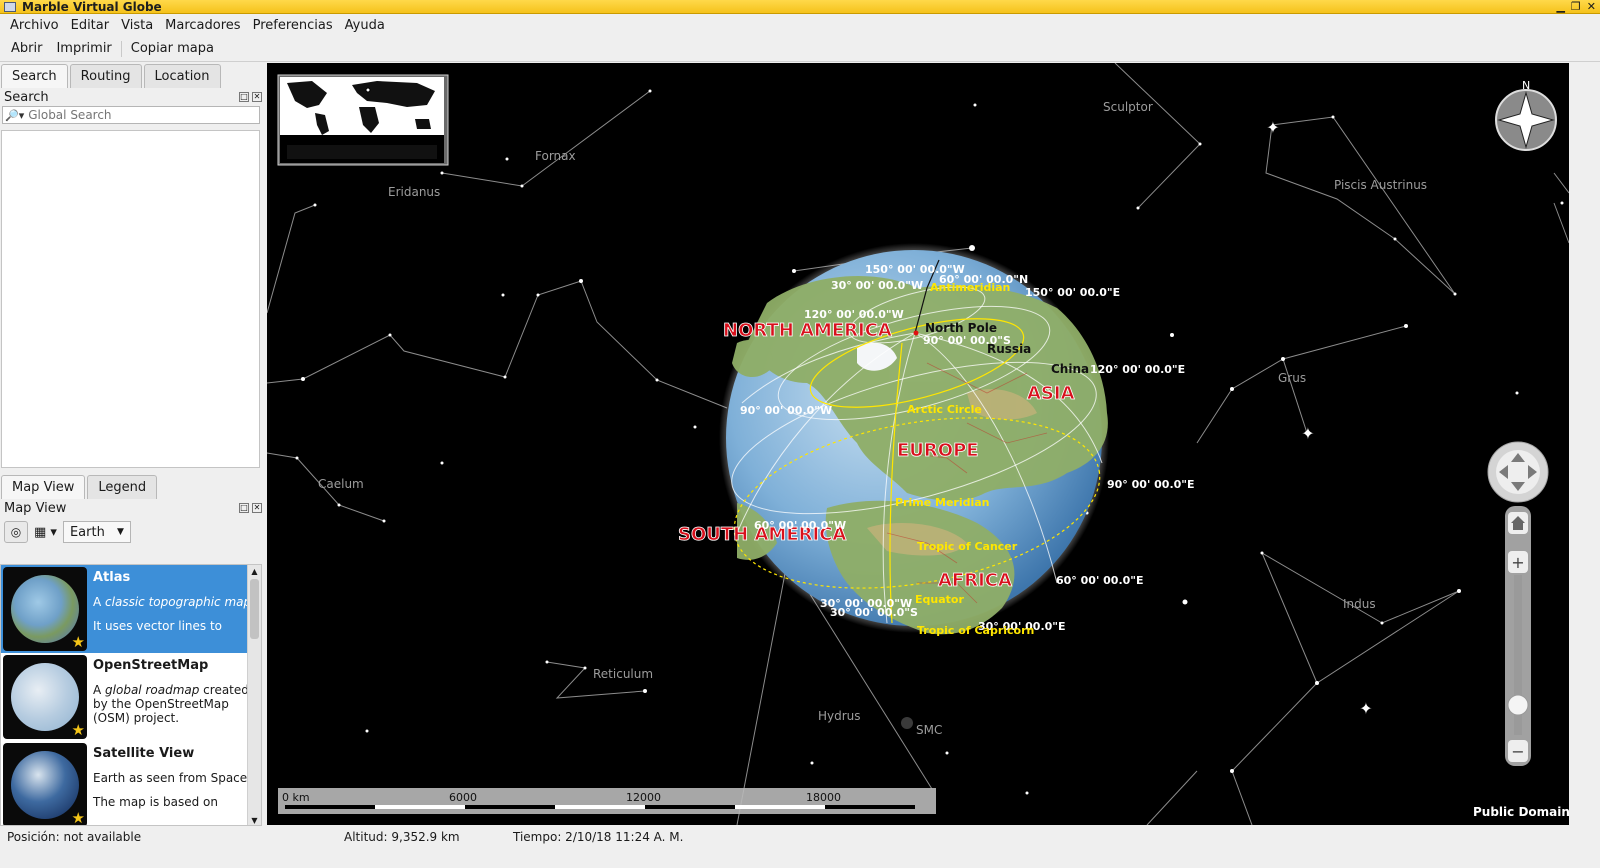 Image resolution: width=1600 pixels, height=868 pixels. What do you see at coordinates (180, 602) in the screenshot?
I see `map-desc-emphasis: classic topographic map.` at bounding box center [180, 602].